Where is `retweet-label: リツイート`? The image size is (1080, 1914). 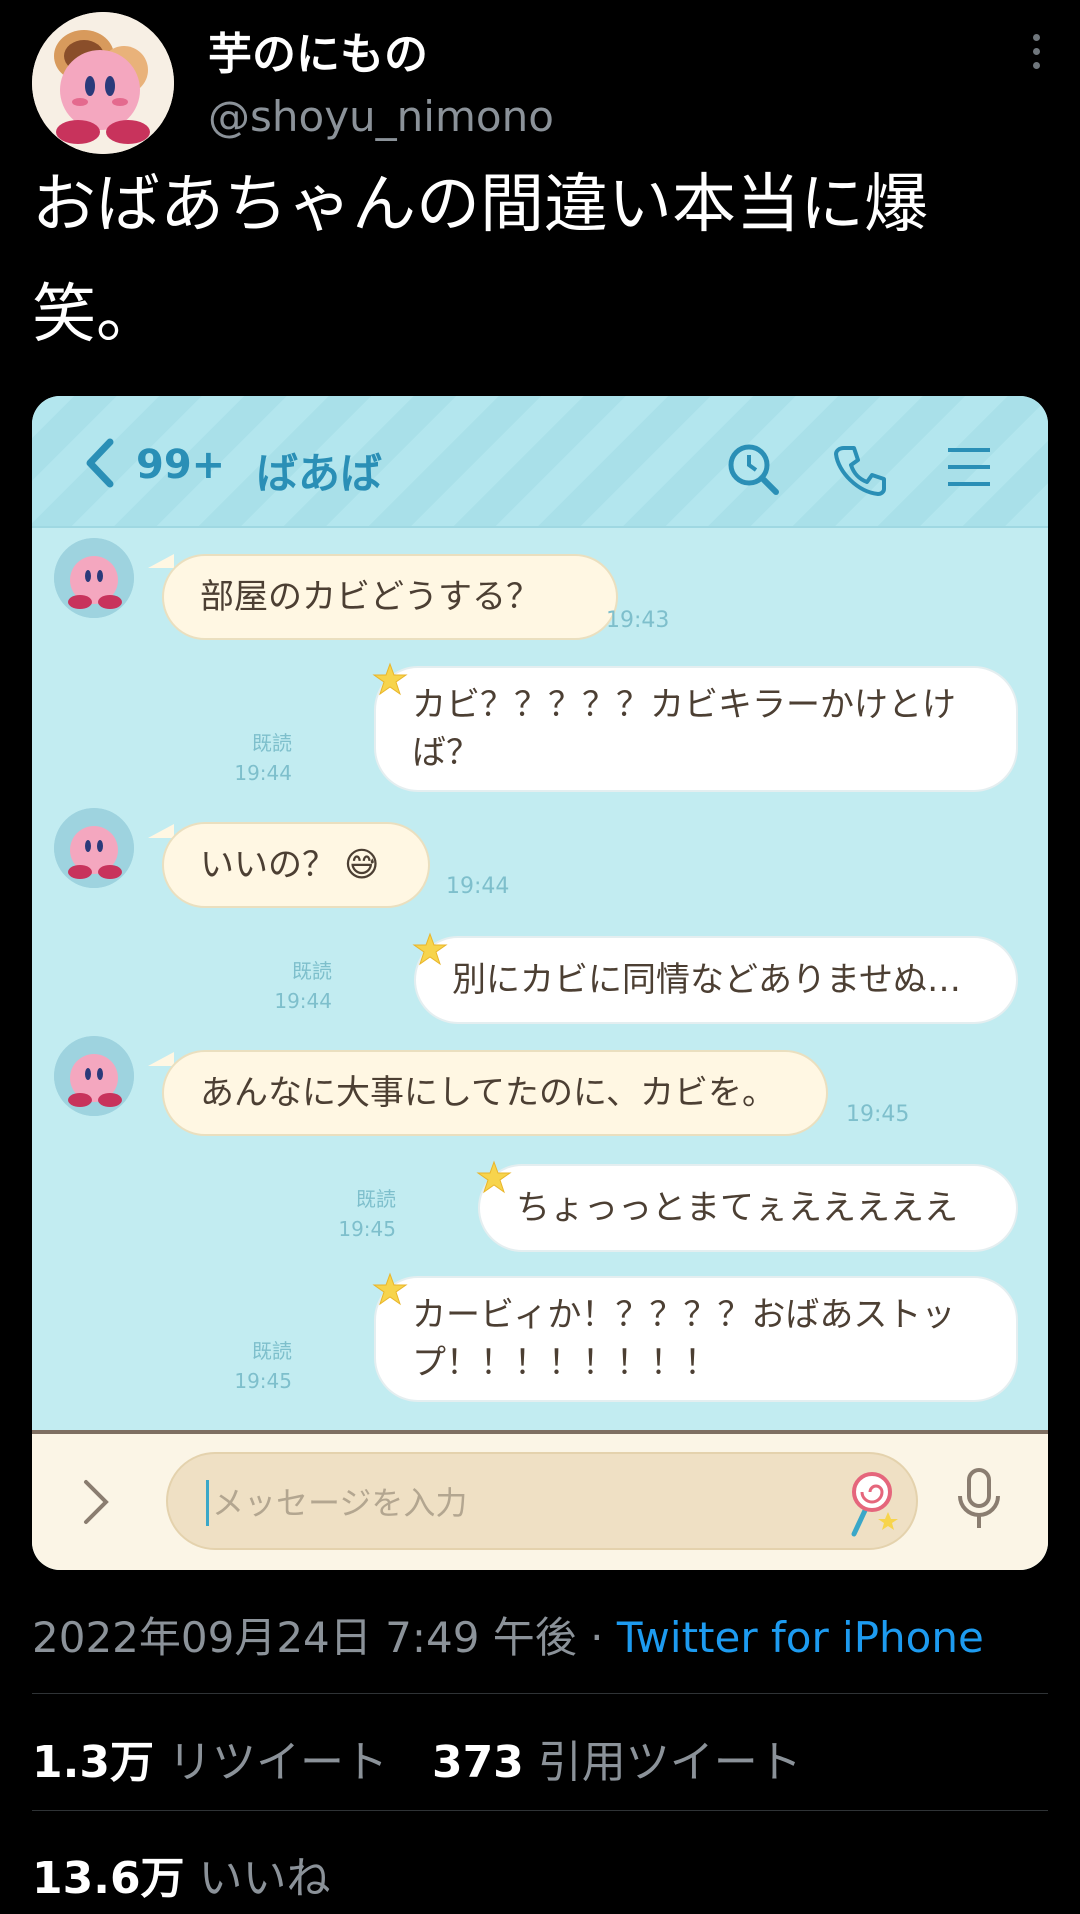 retweet-label: リツイート is located at coordinates (270, 1762).